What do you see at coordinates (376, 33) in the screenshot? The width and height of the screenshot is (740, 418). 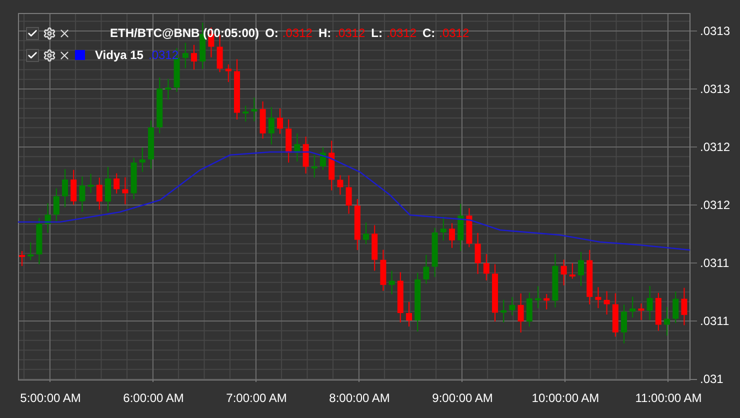 I see `ohlc-label: L:` at bounding box center [376, 33].